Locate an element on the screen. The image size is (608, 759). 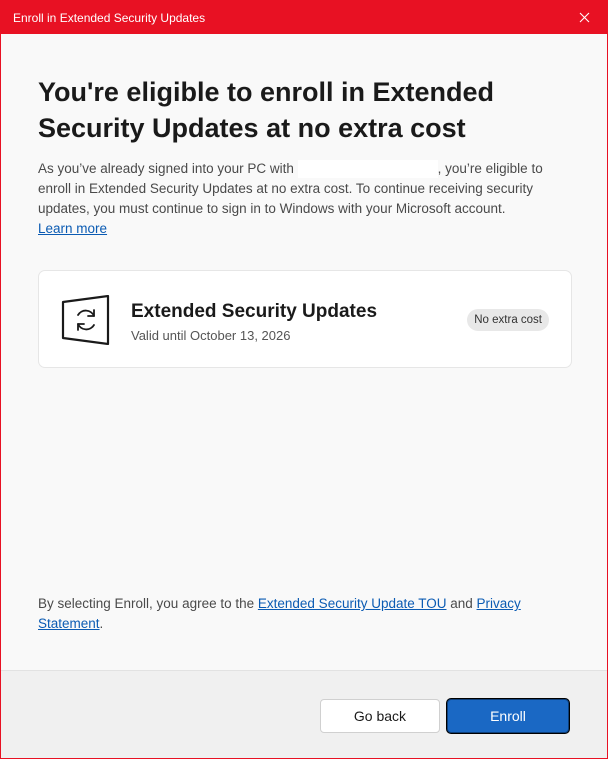
status-badge: No extra cost is located at coordinates (508, 320).